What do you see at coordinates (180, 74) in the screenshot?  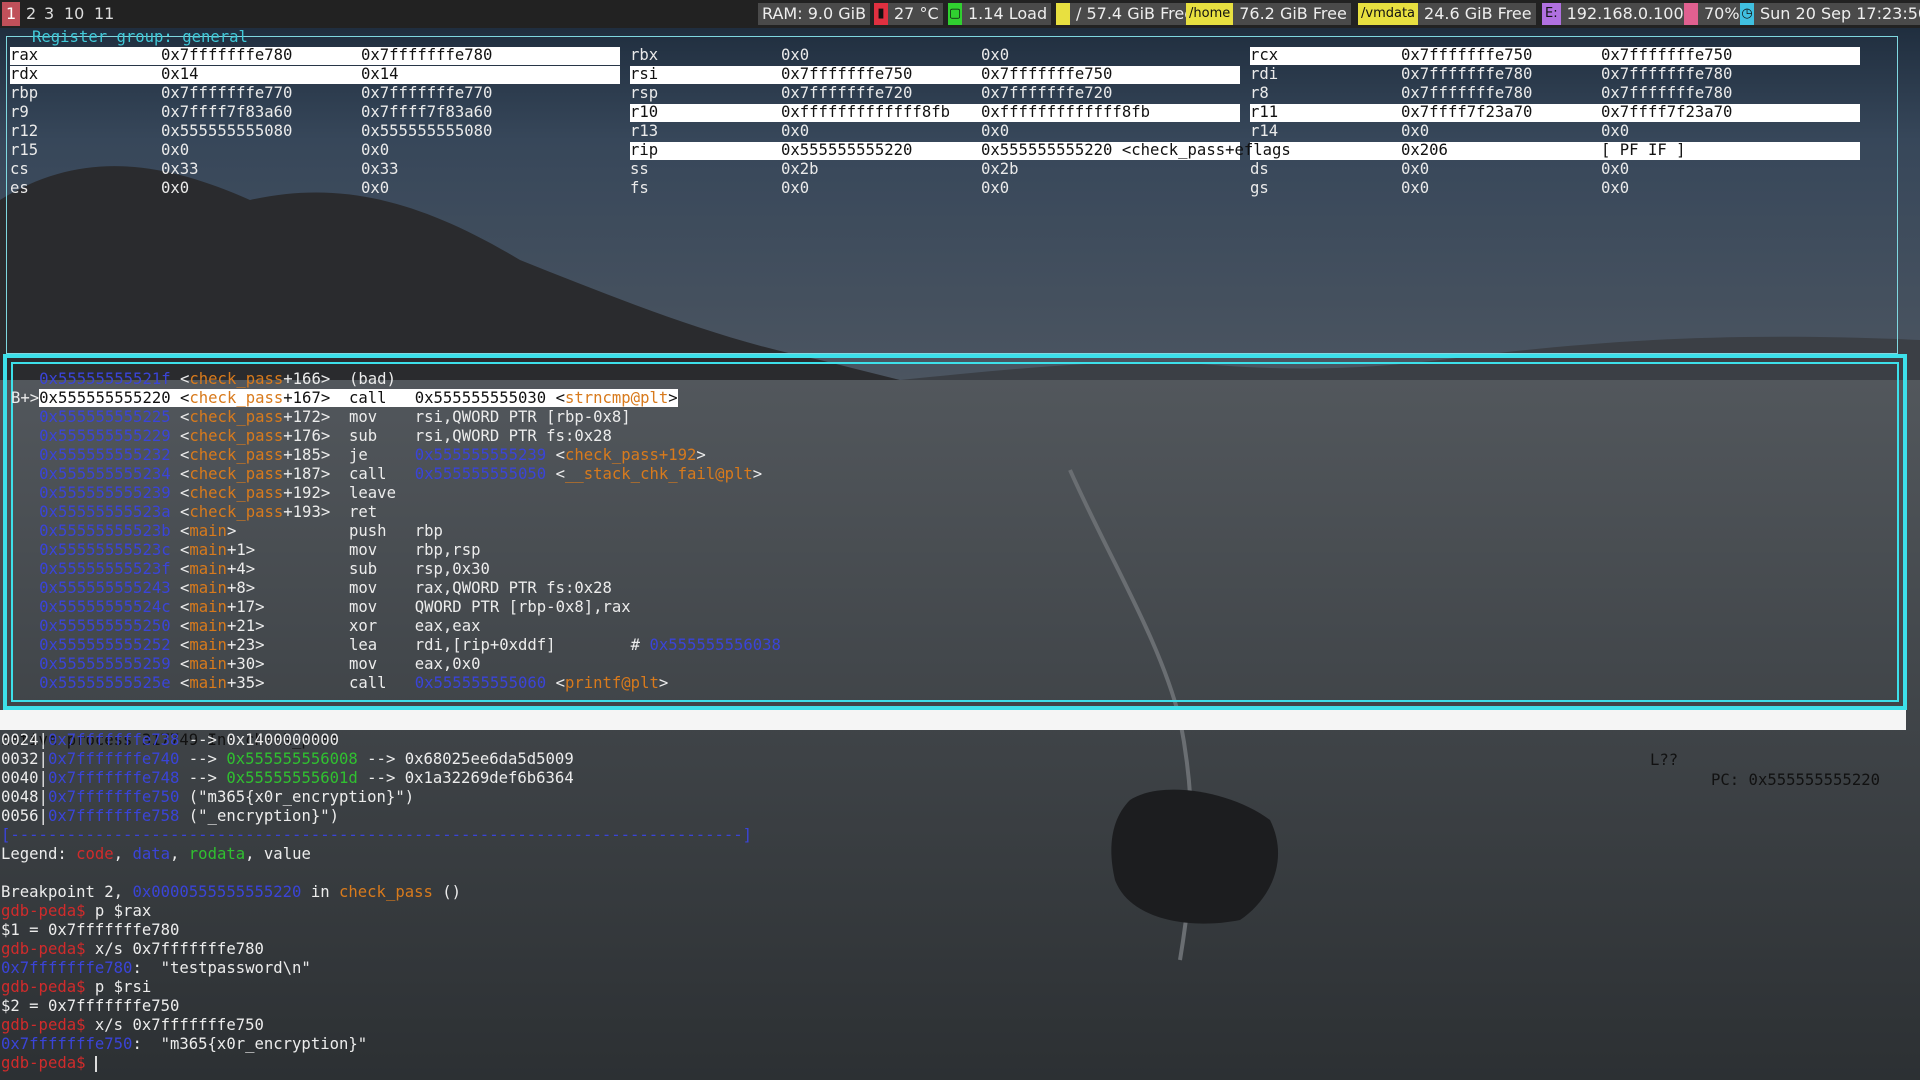 I see `register-hex: 0x14` at bounding box center [180, 74].